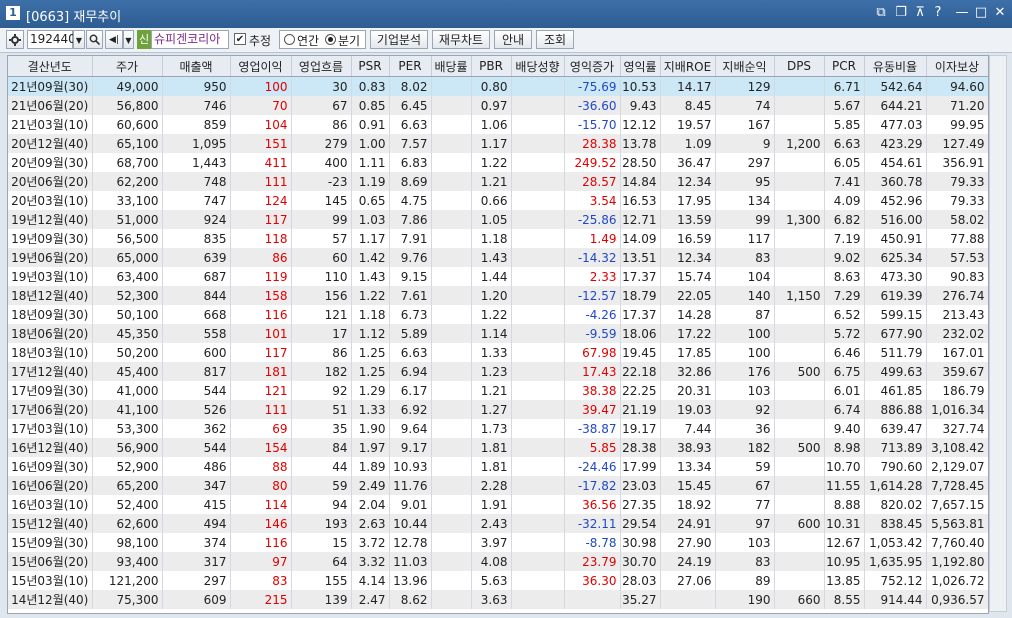  What do you see at coordinates (261, 447) in the screenshot?
I see `table-cell: 154` at bounding box center [261, 447].